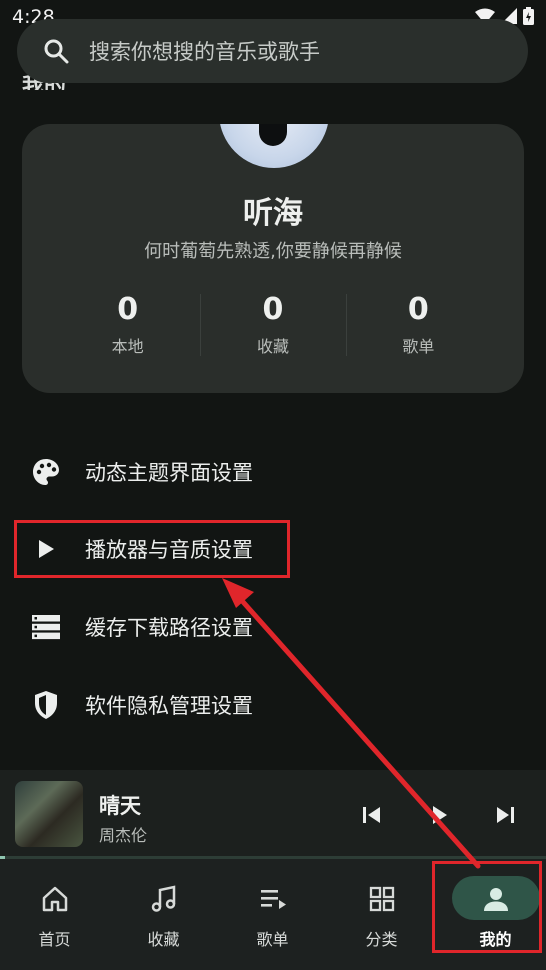 Image resolution: width=546 pixels, height=970 pixels. I want to click on profile-bio: 何时葡萄先熟透,你要静候再静候, so click(273, 251).